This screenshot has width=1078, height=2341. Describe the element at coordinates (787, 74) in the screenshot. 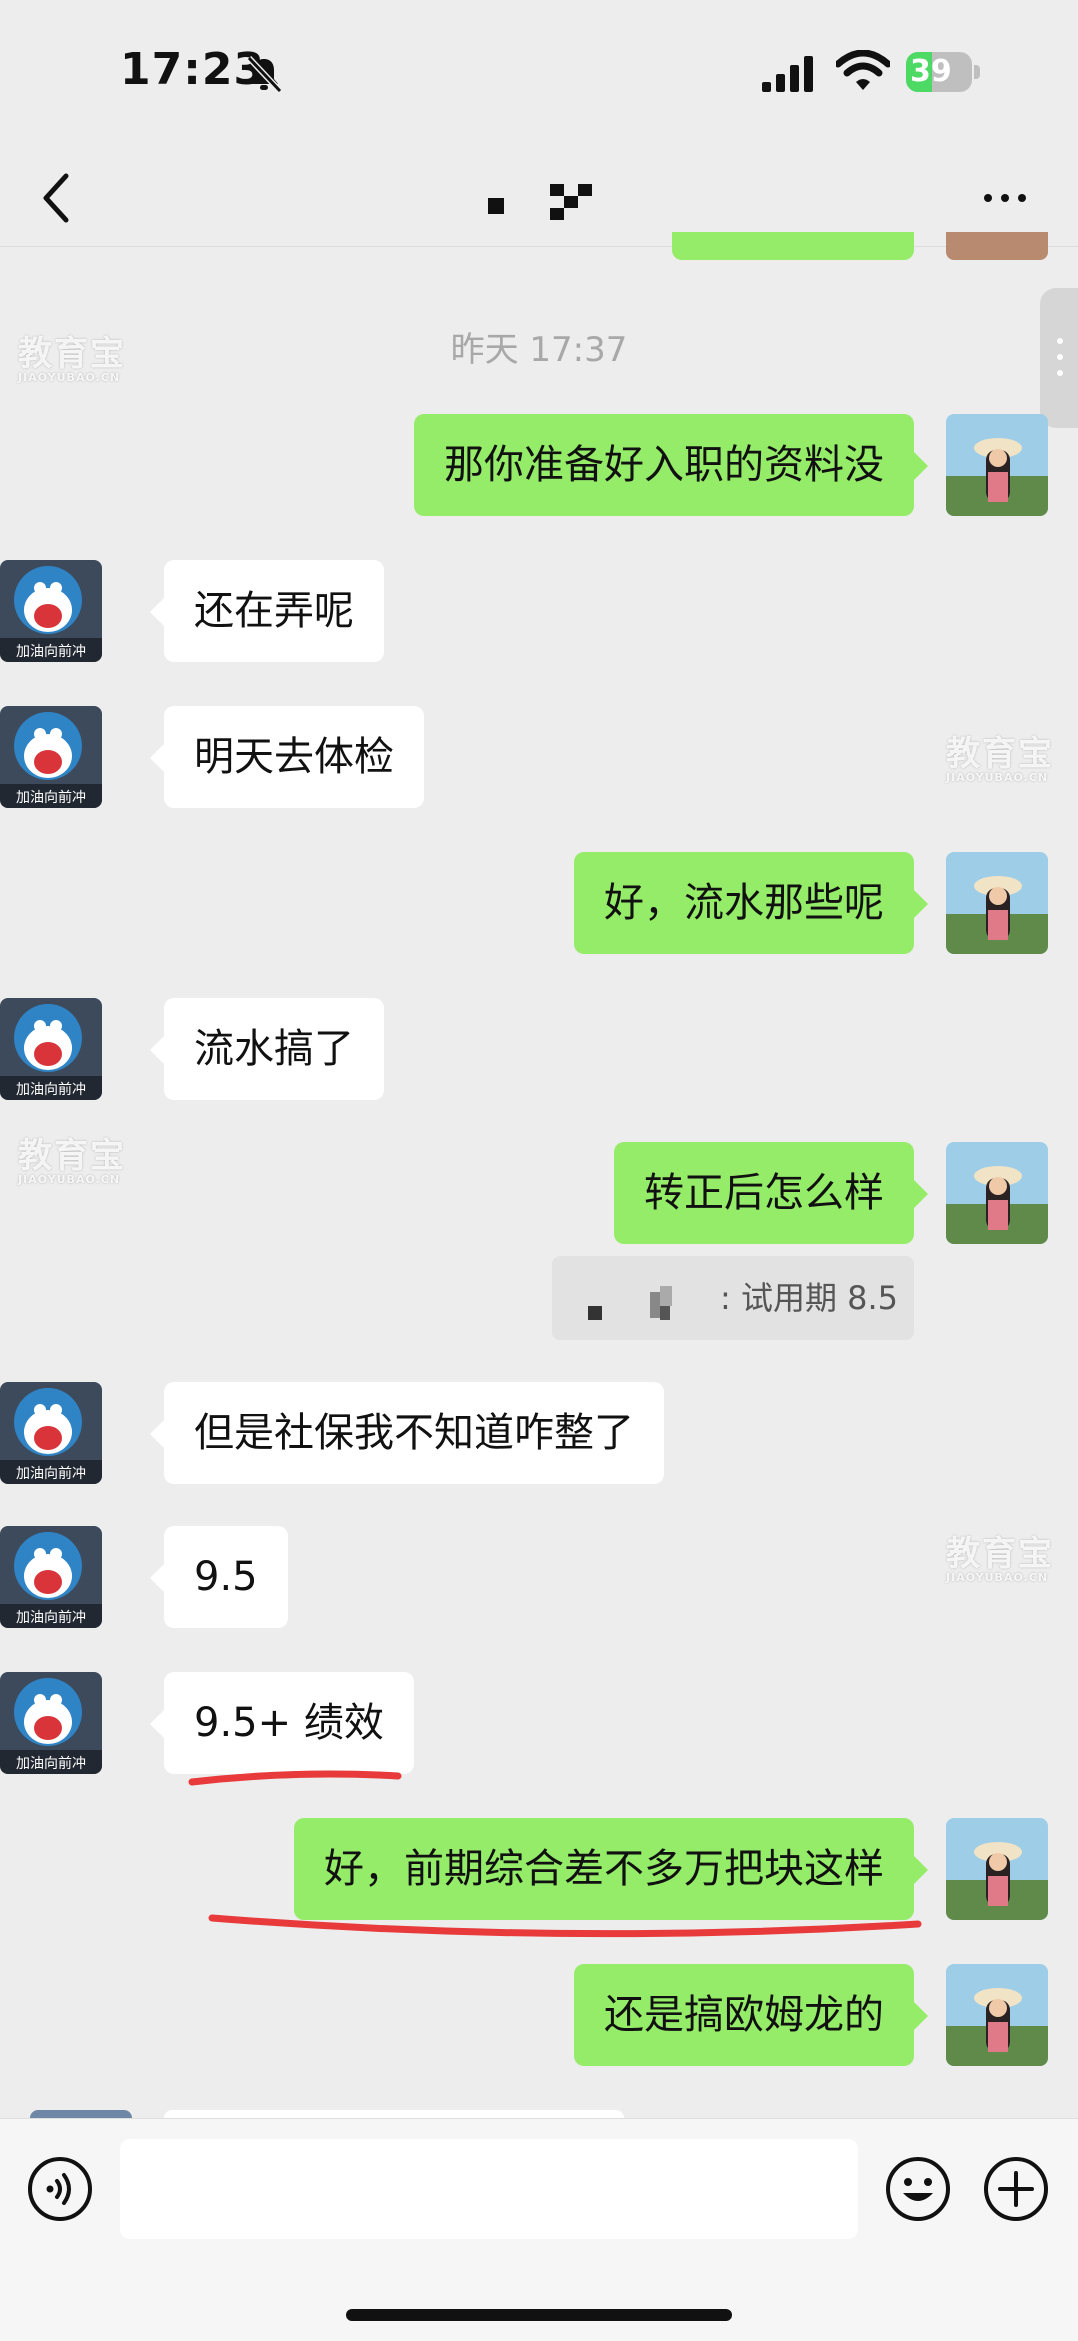

I see `signal-icon` at that location.